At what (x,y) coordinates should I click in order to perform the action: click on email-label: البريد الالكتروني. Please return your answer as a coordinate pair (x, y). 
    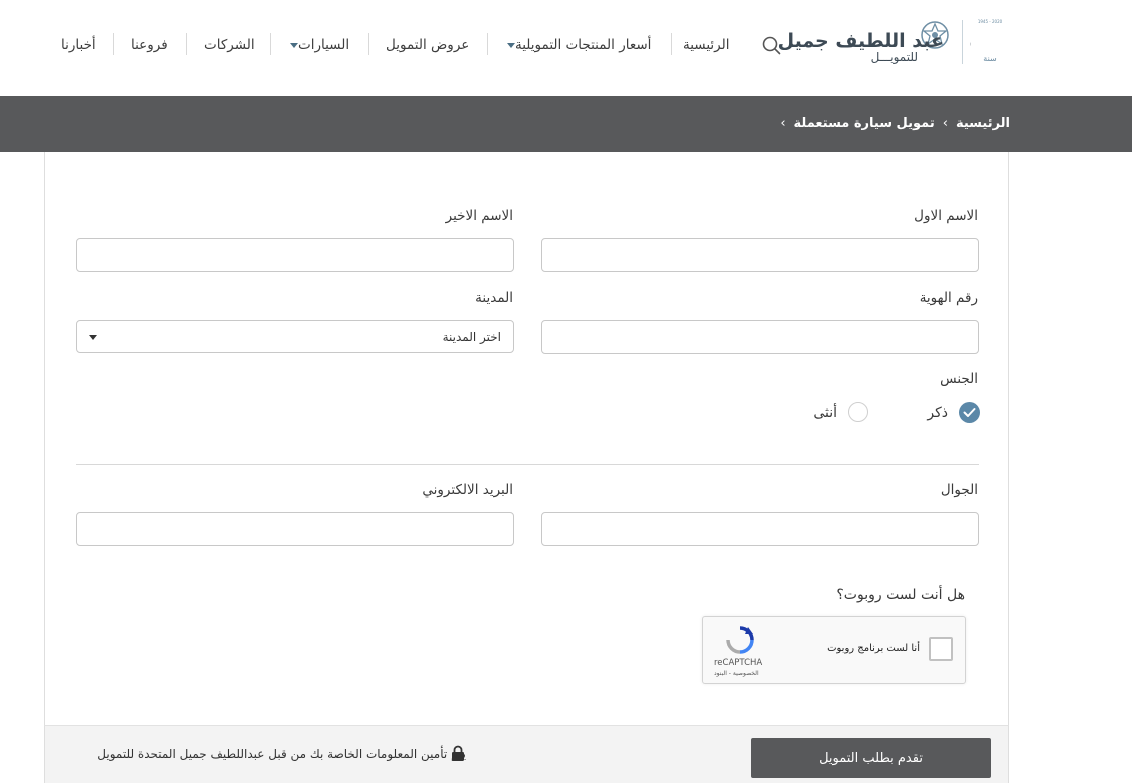
    Looking at the image, I should click on (467, 490).